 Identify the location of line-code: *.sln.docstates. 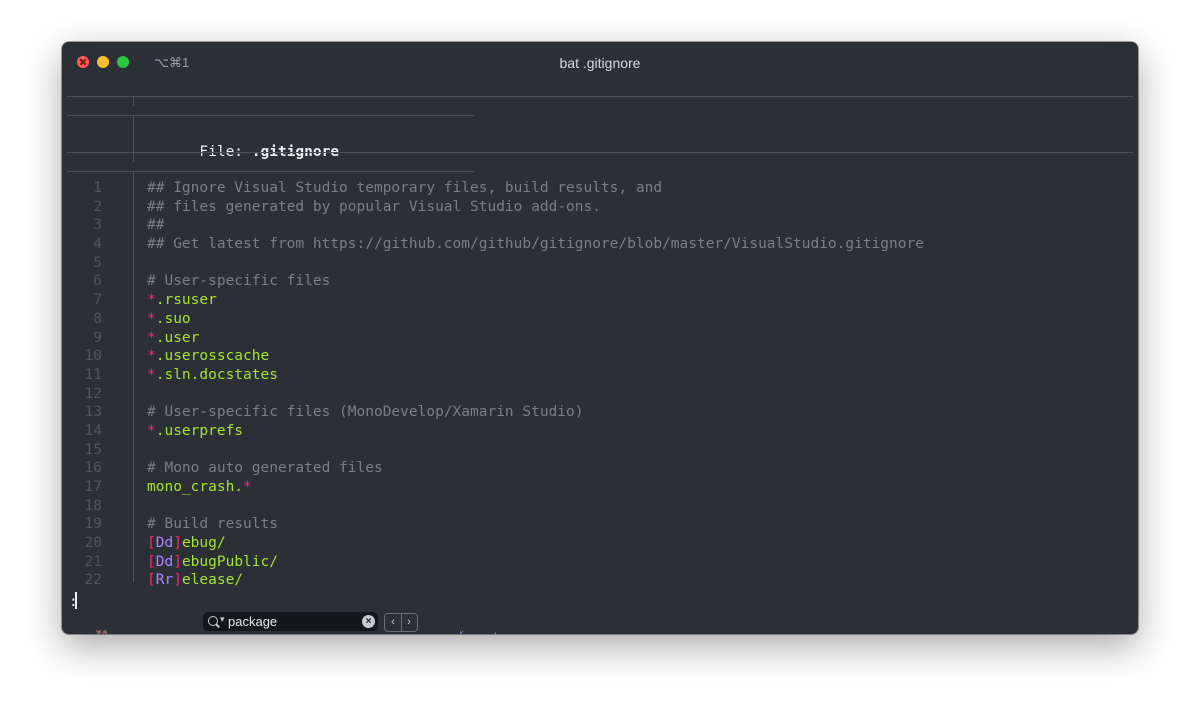
(212, 375).